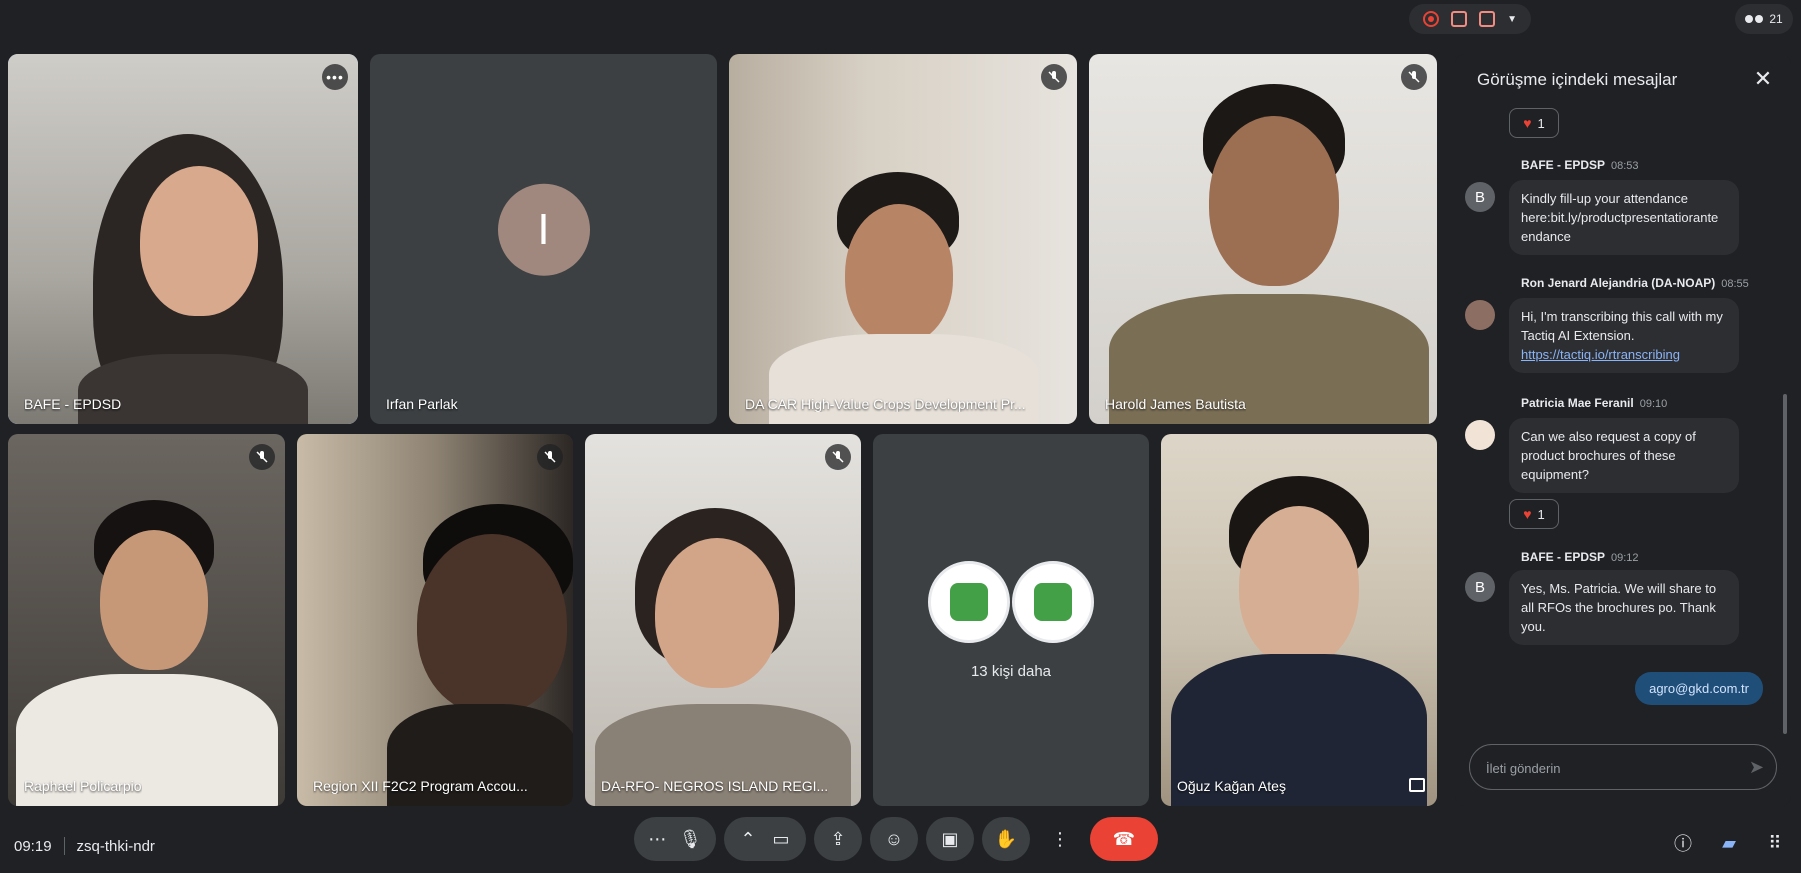 The height and width of the screenshot is (873, 1801). I want to click on more-dots-icon: ⋯, so click(657, 838).